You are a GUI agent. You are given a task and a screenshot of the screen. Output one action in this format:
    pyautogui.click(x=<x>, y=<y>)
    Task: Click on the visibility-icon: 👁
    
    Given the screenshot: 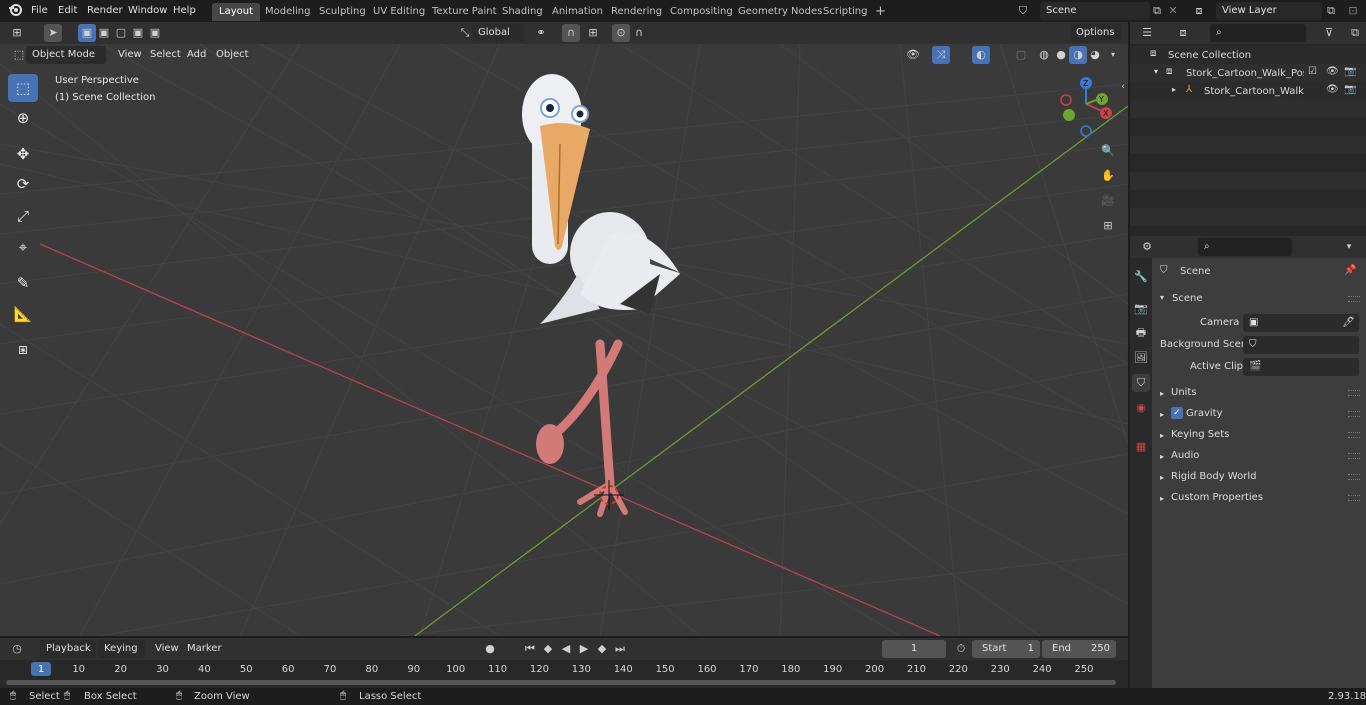 What is the action you would take?
    pyautogui.click(x=913, y=55)
    